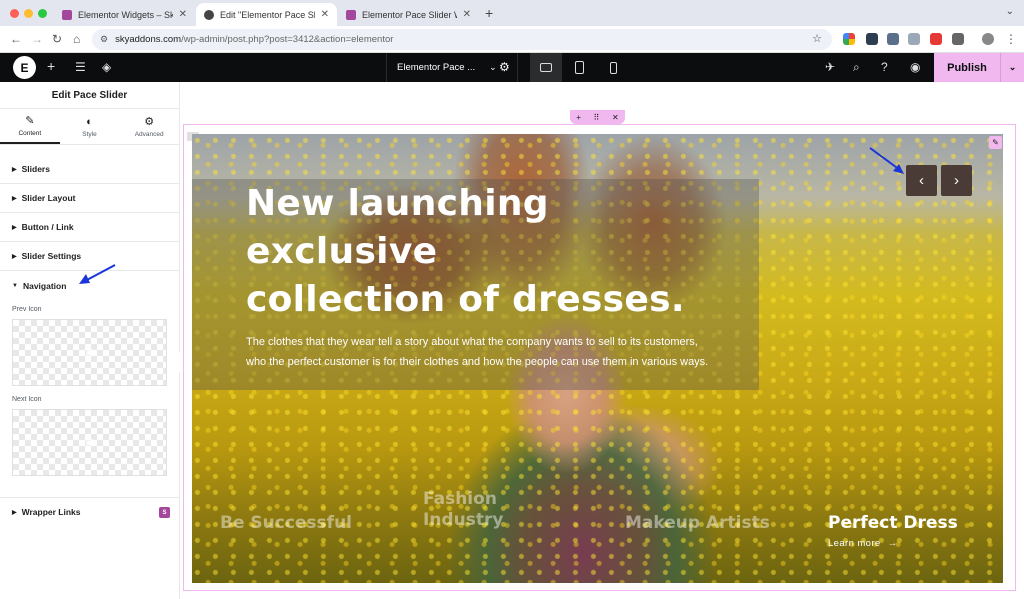 This screenshot has height=599, width=1024. I want to click on section-label: Sliders, so click(35, 169).